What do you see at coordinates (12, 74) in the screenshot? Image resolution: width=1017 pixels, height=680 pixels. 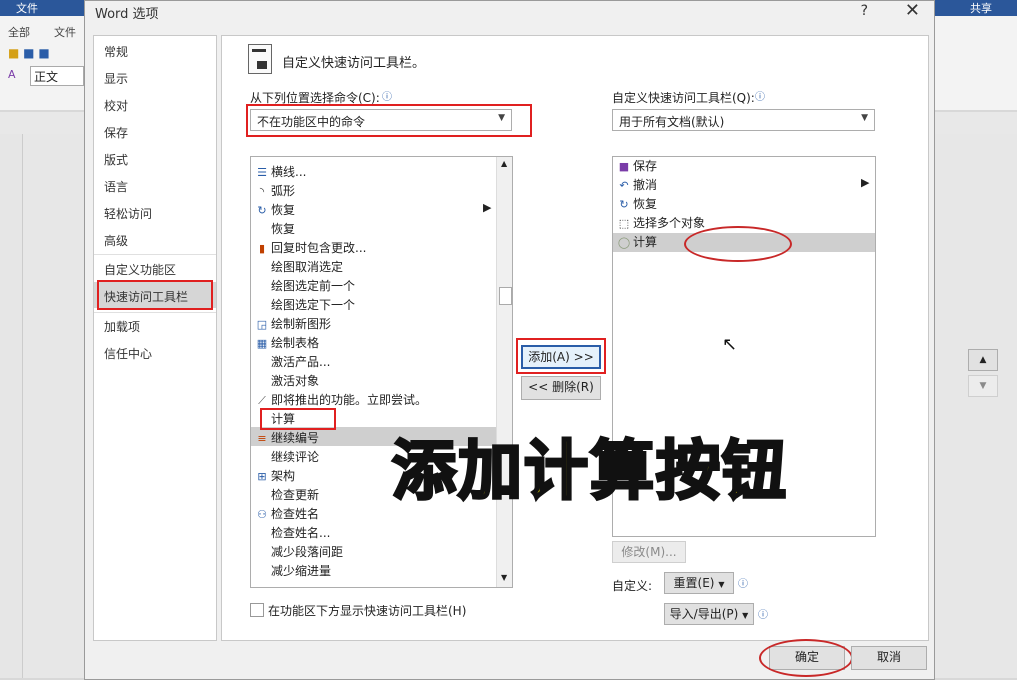 I see `font-icon: A` at bounding box center [12, 74].